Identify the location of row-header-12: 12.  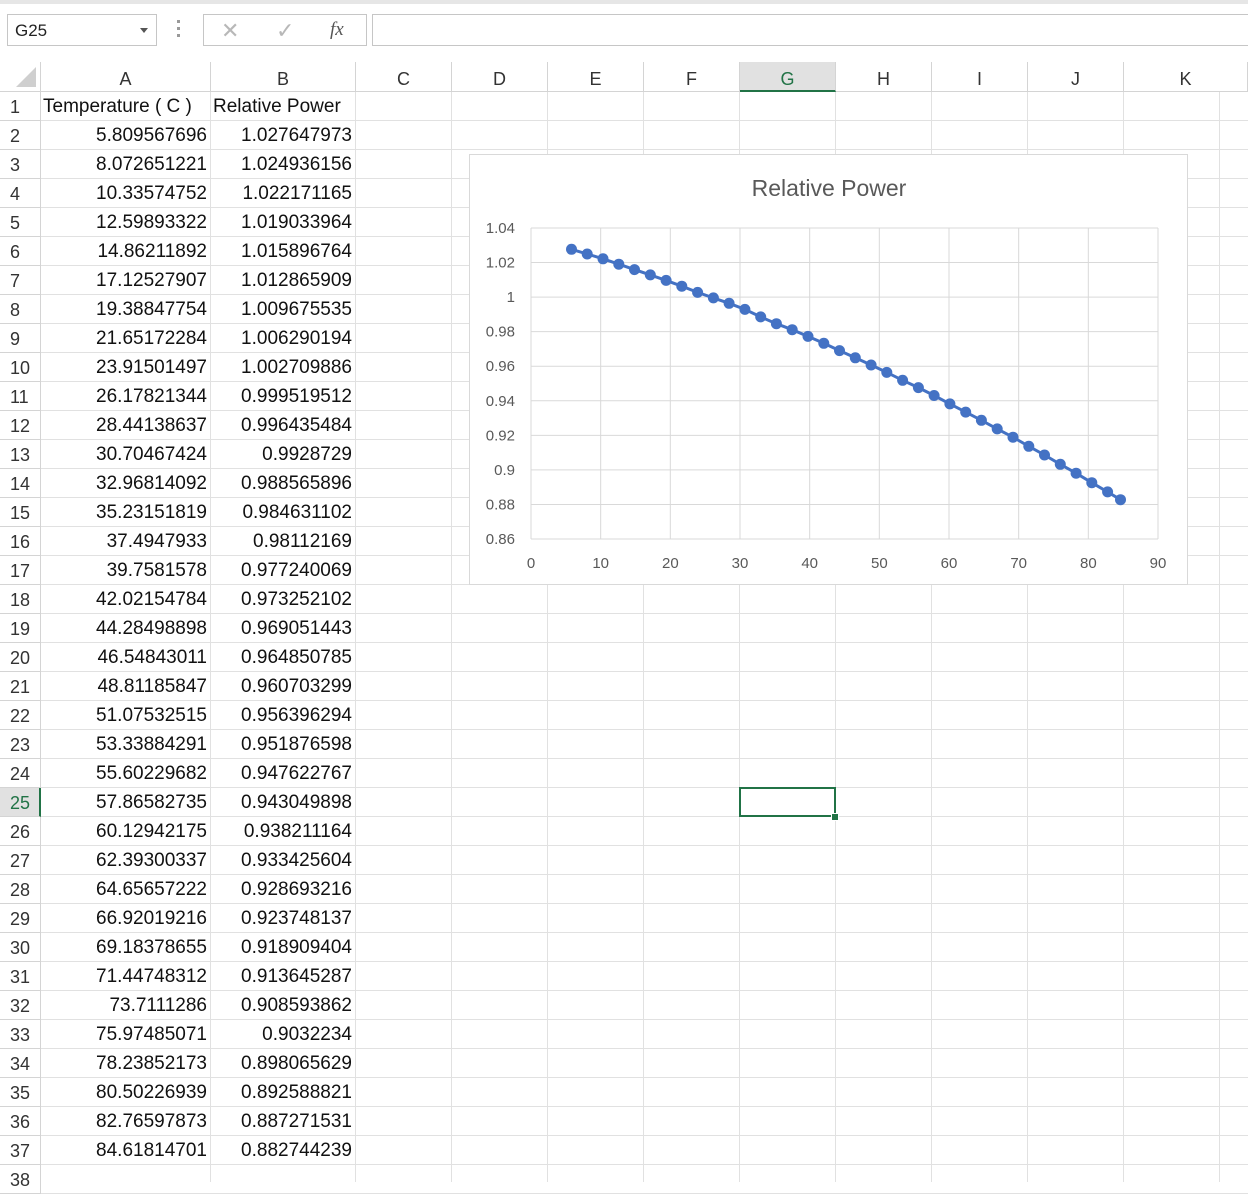
(20, 425).